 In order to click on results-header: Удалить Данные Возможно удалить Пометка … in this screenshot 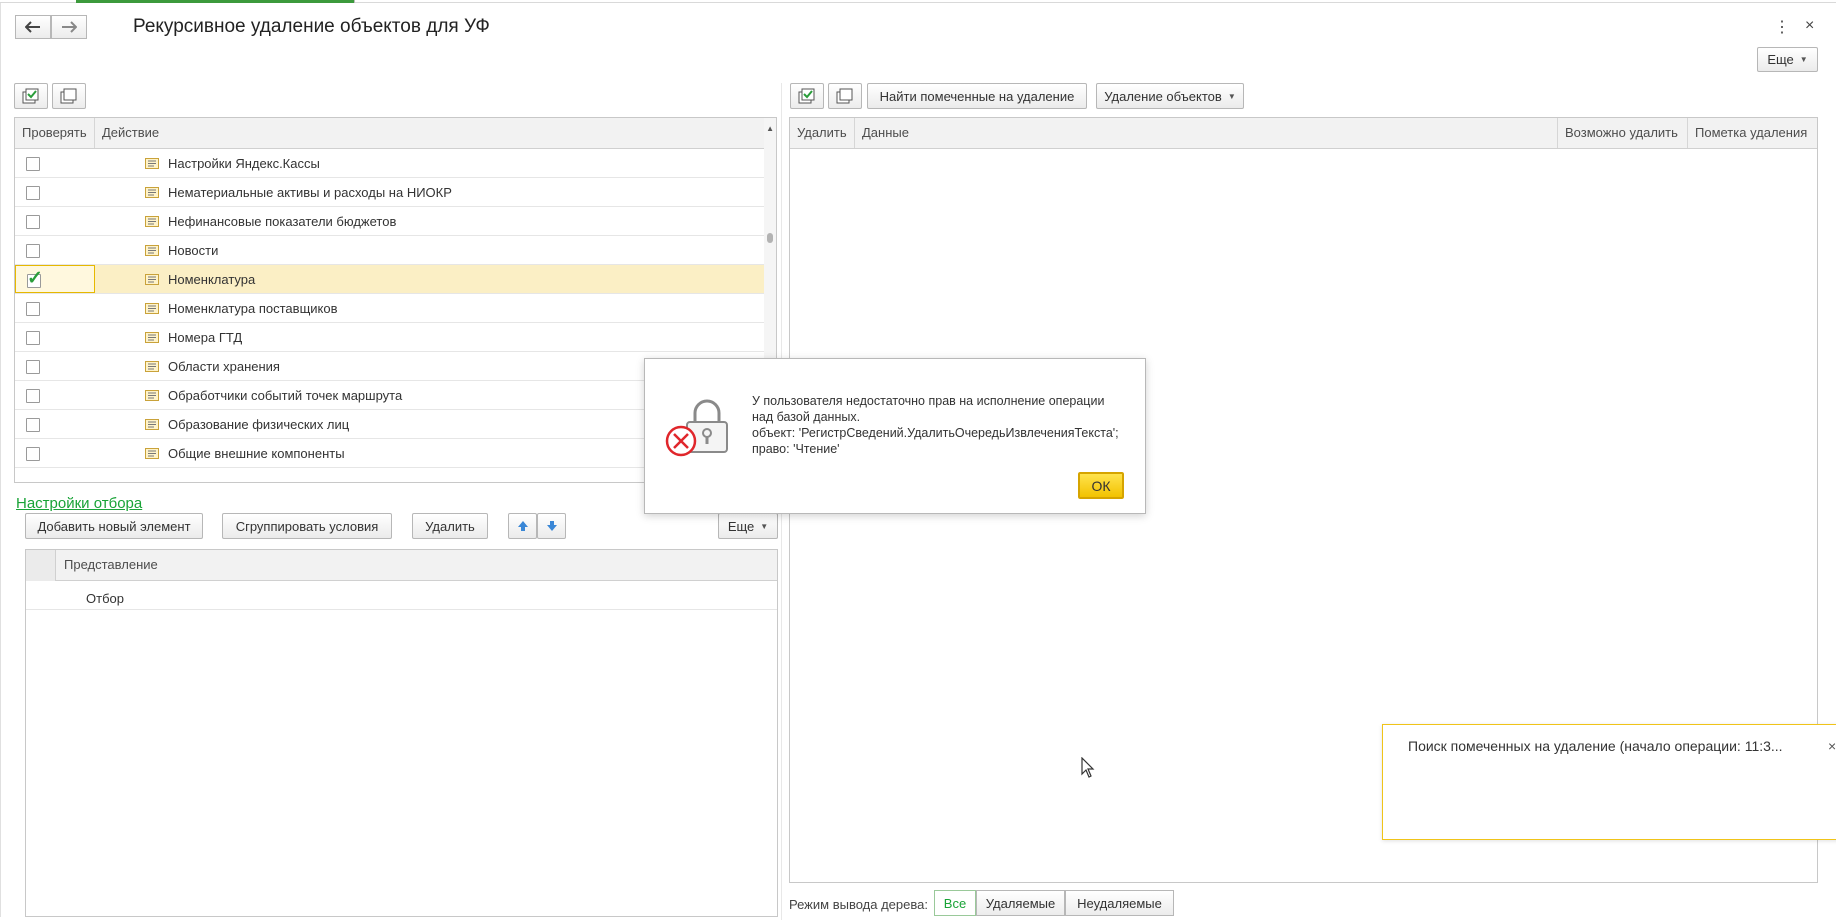, I will do `click(1303, 133)`.